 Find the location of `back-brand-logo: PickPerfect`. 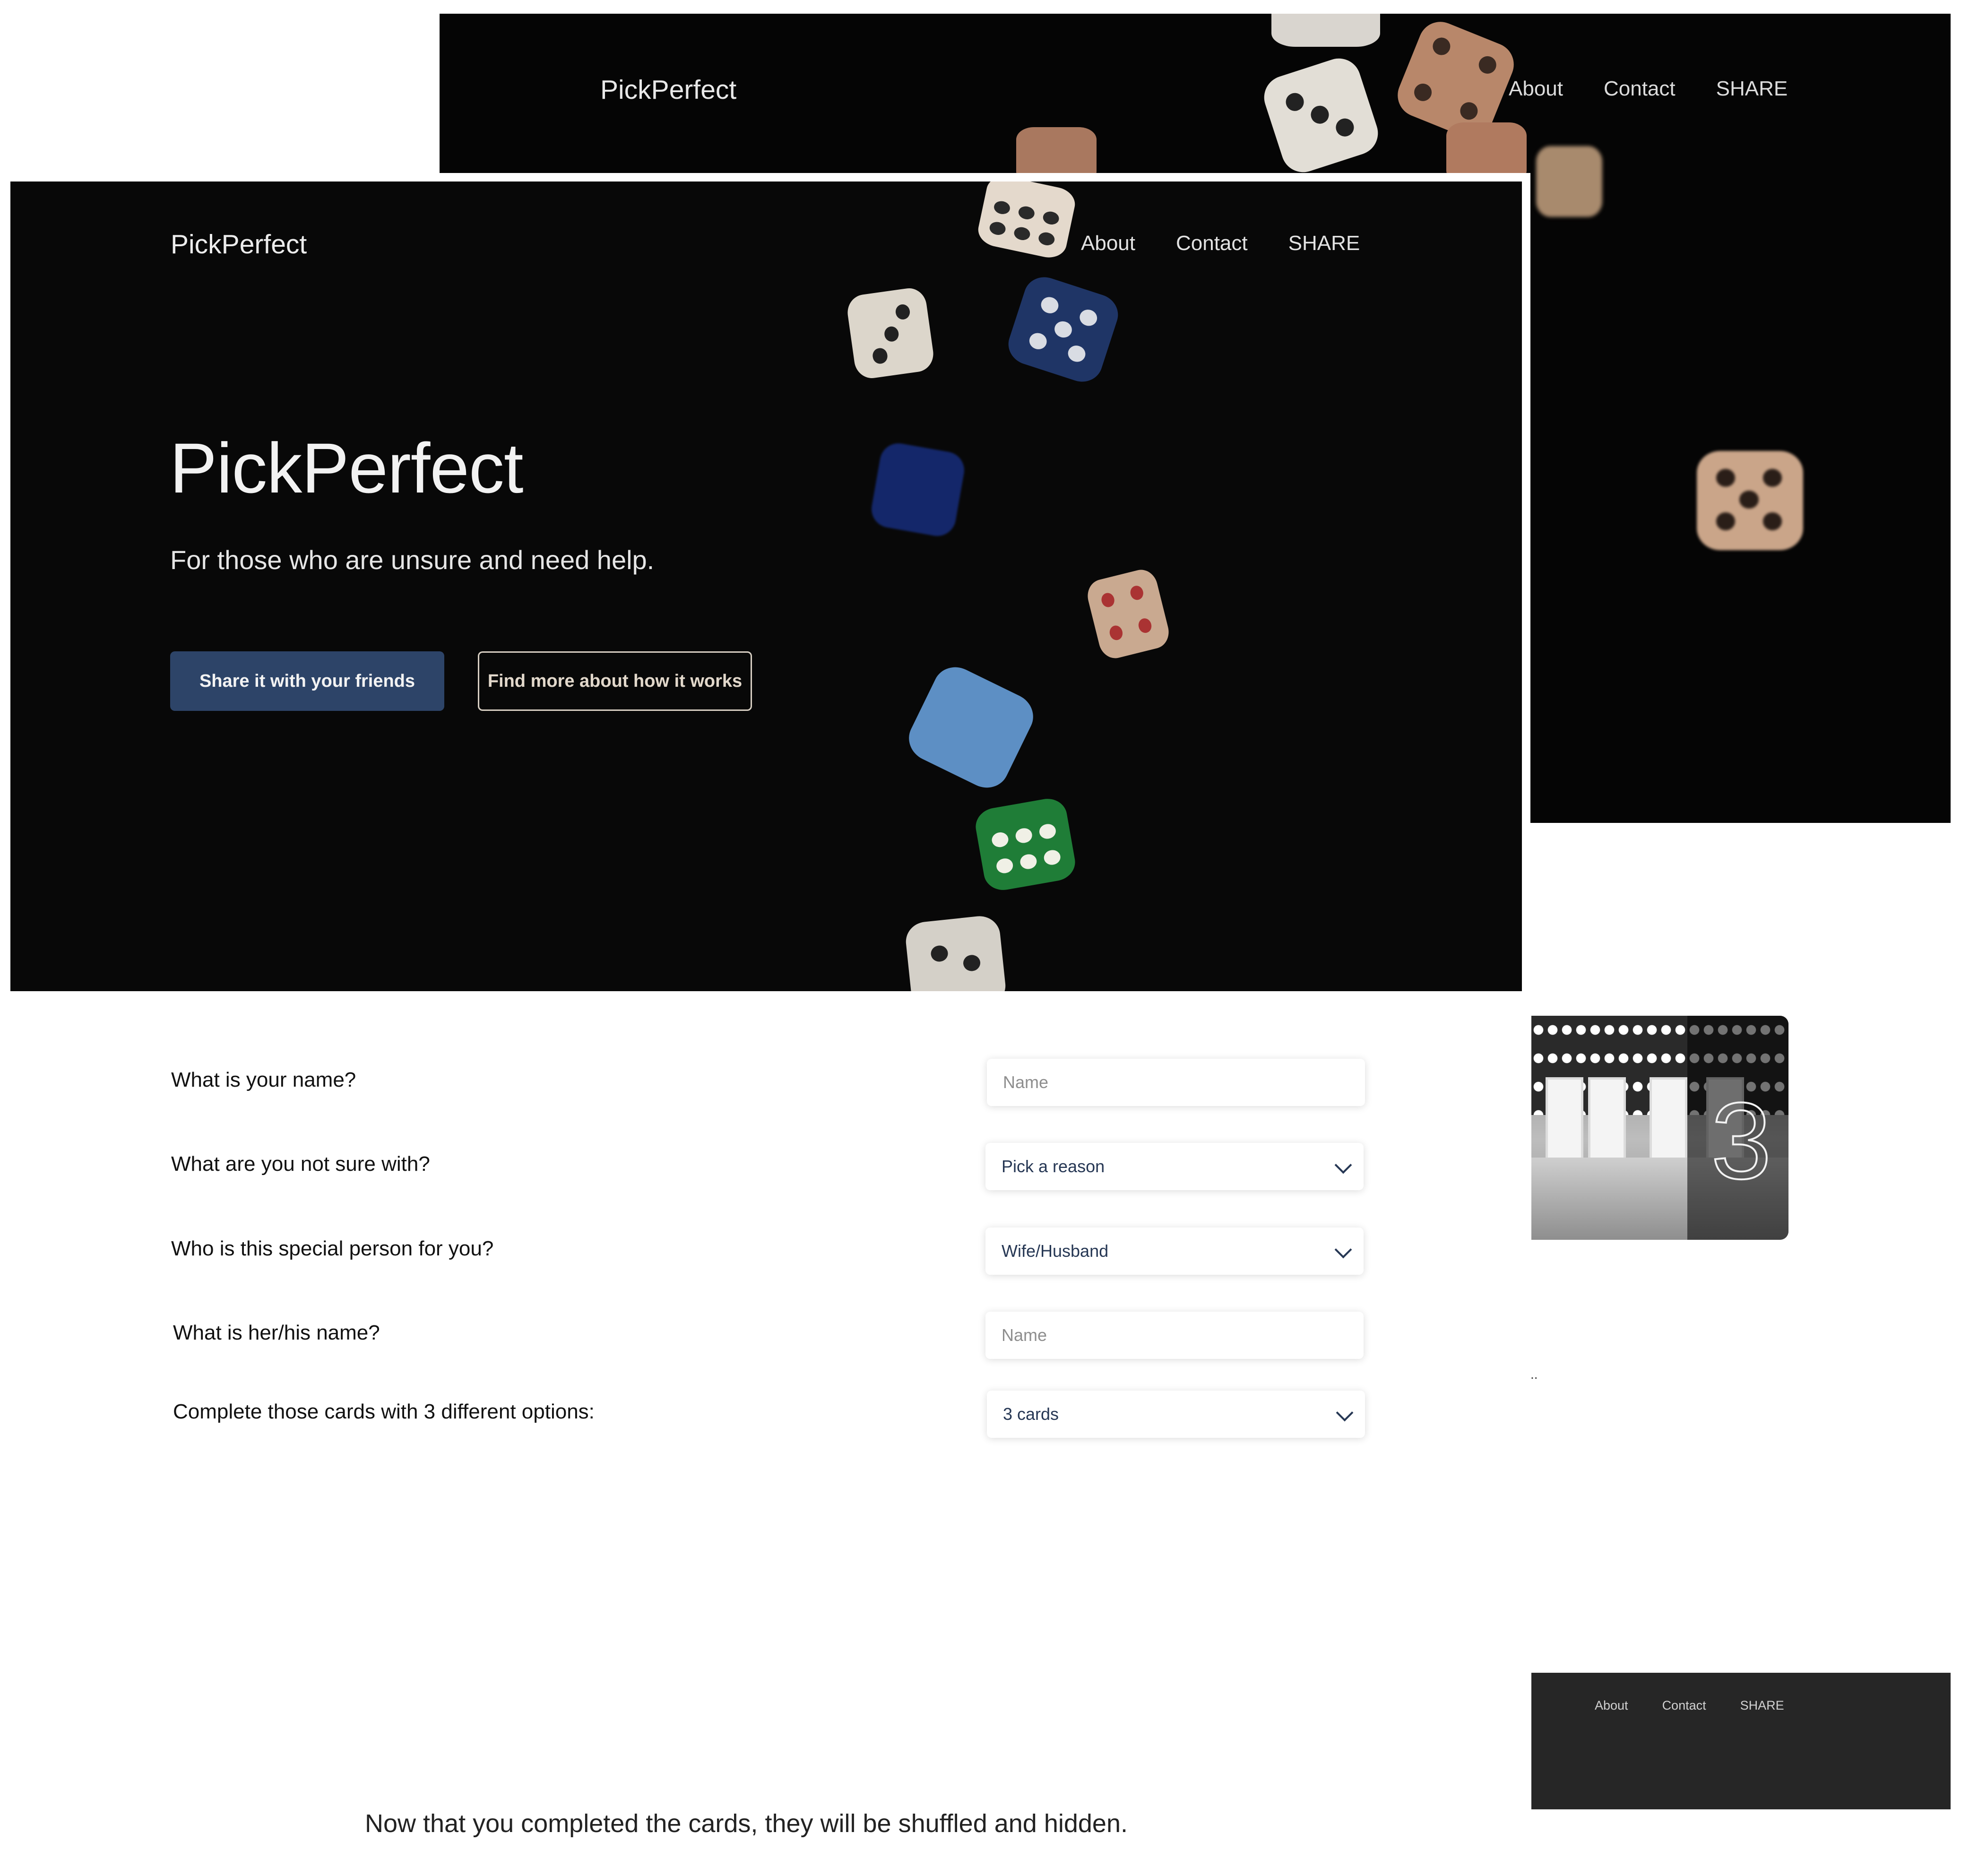

back-brand-logo: PickPerfect is located at coordinates (668, 89).